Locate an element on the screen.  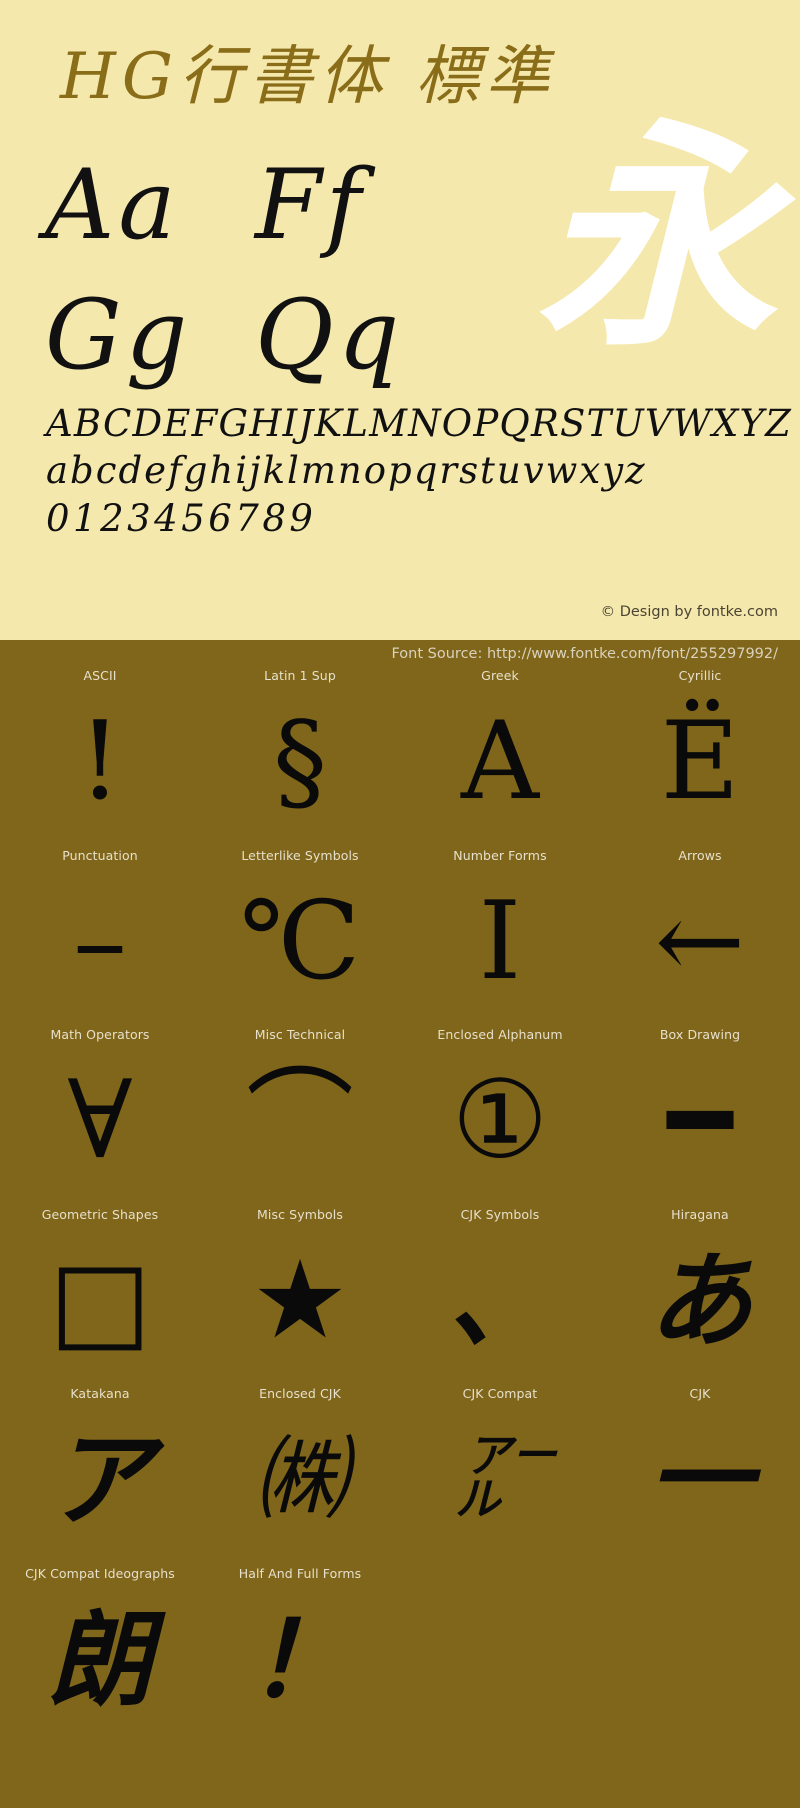
block-glyph: Ё is located at coordinates (700, 761).